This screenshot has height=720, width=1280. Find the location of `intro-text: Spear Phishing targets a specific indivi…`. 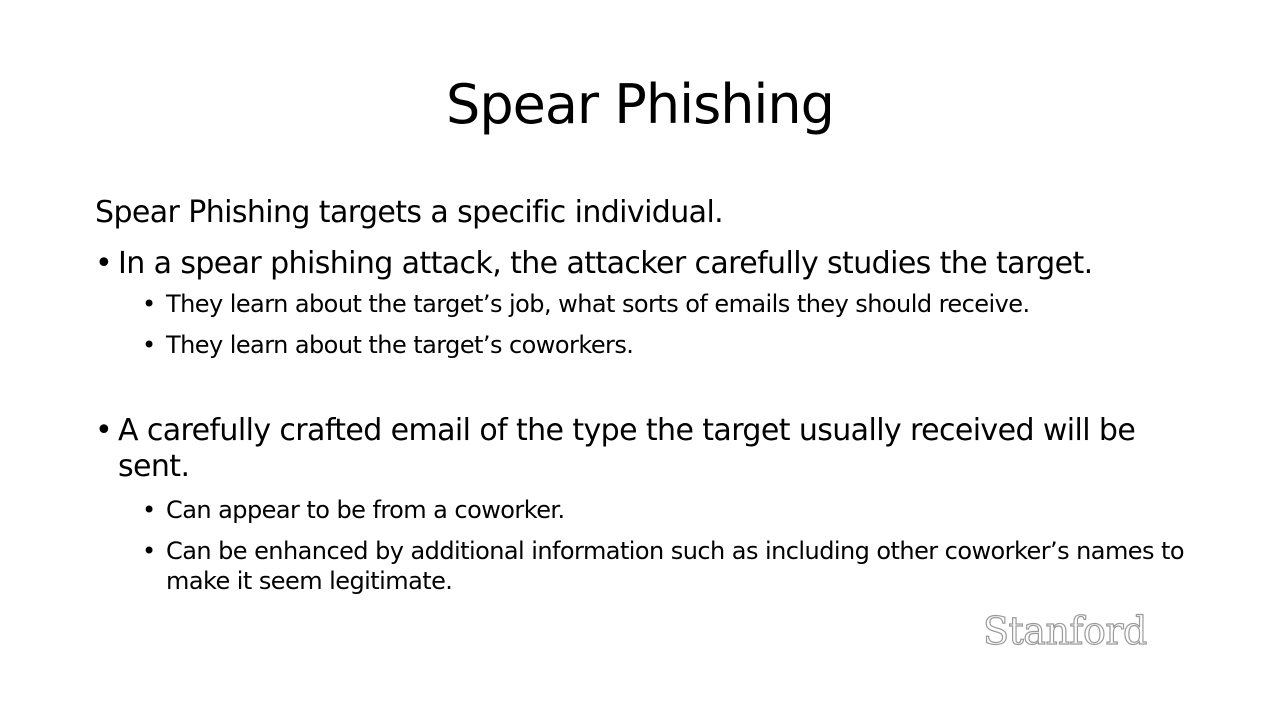

intro-text: Spear Phishing targets a specific indivi… is located at coordinates (409, 212).